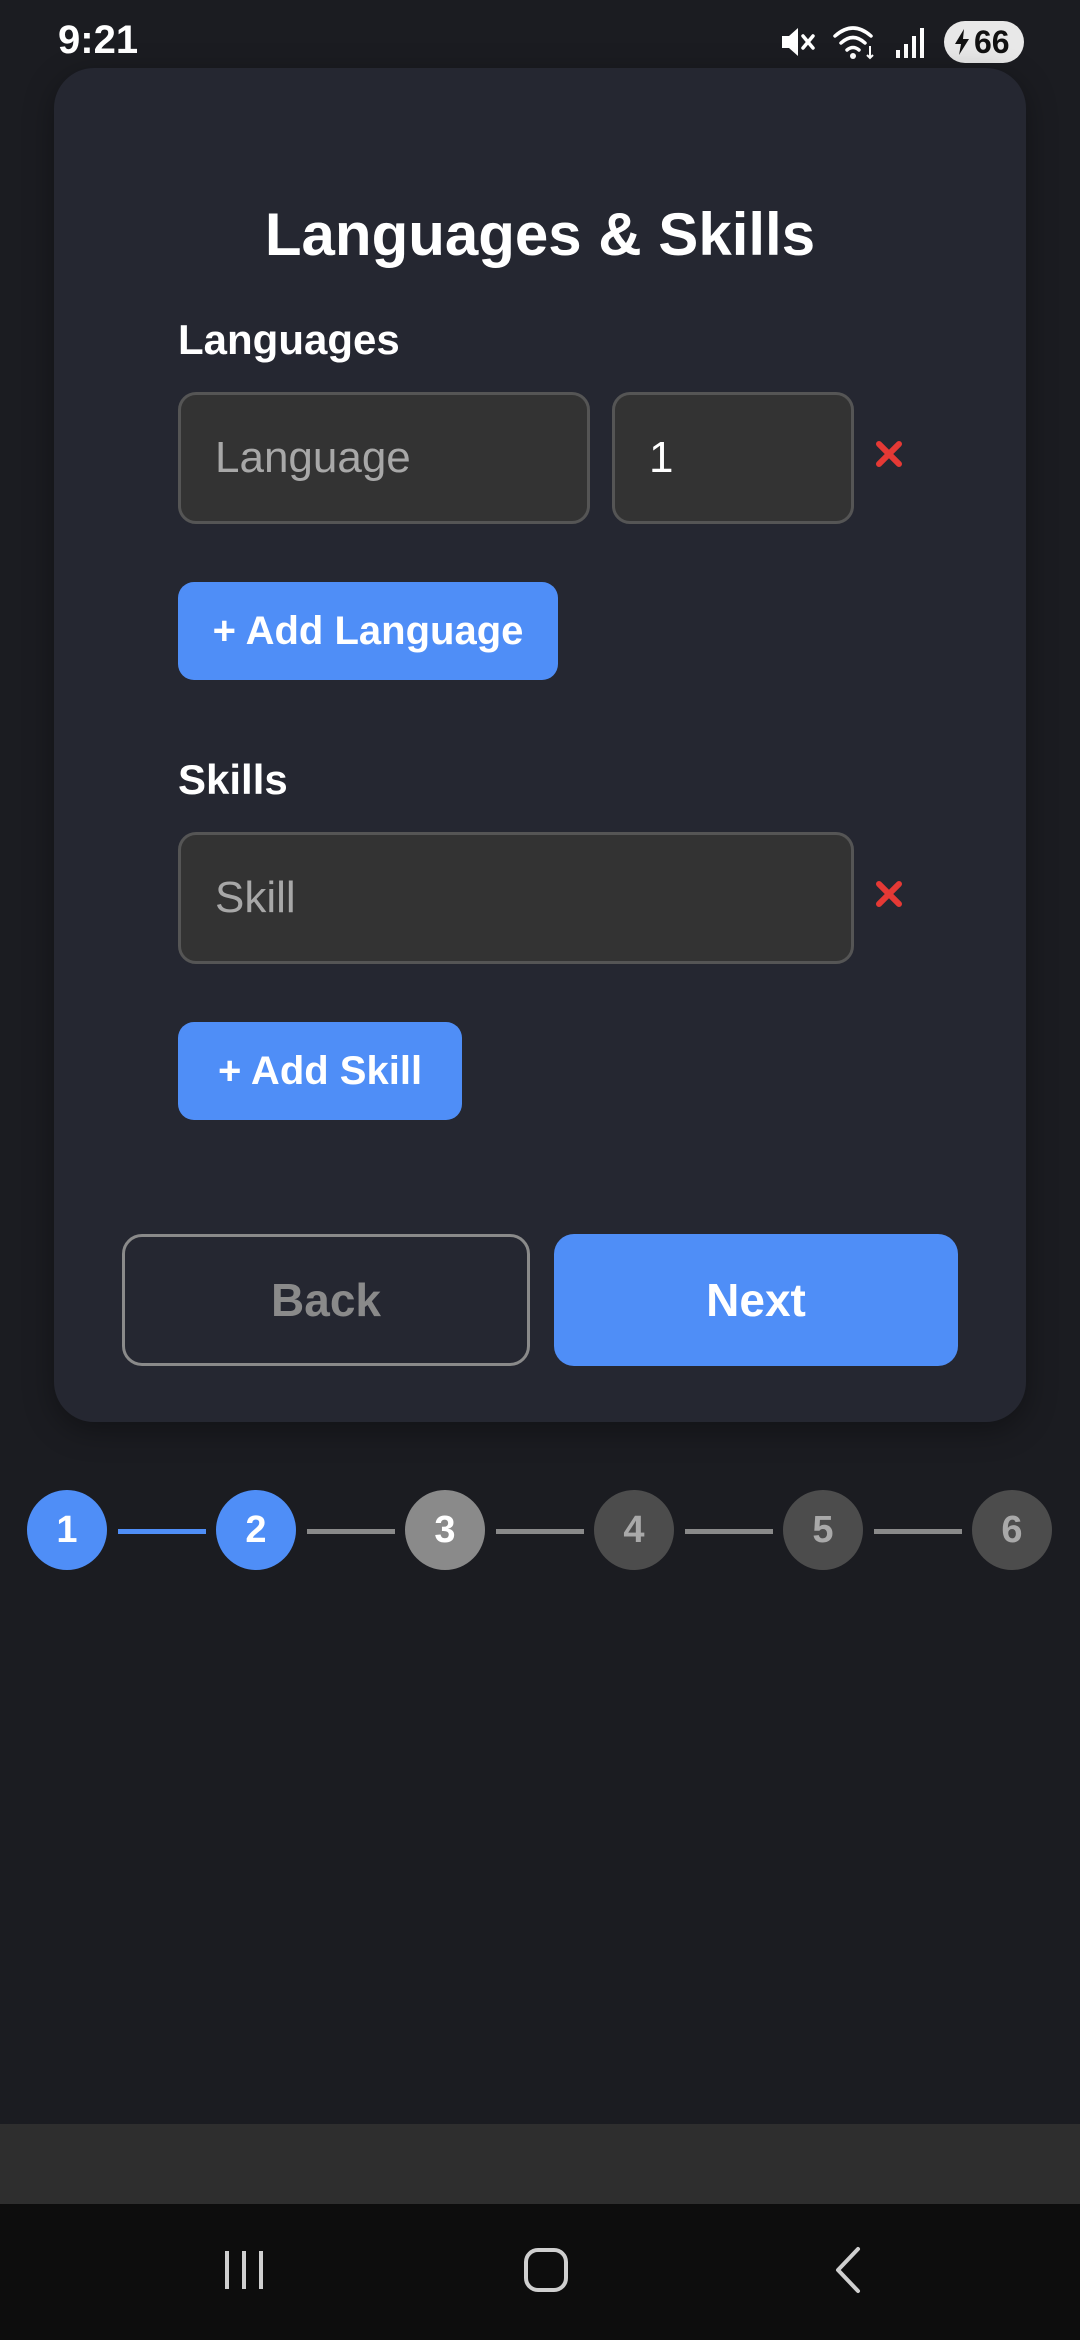 Image resolution: width=1080 pixels, height=2340 pixels. What do you see at coordinates (756, 1300) in the screenshot?
I see `next-button: Next` at bounding box center [756, 1300].